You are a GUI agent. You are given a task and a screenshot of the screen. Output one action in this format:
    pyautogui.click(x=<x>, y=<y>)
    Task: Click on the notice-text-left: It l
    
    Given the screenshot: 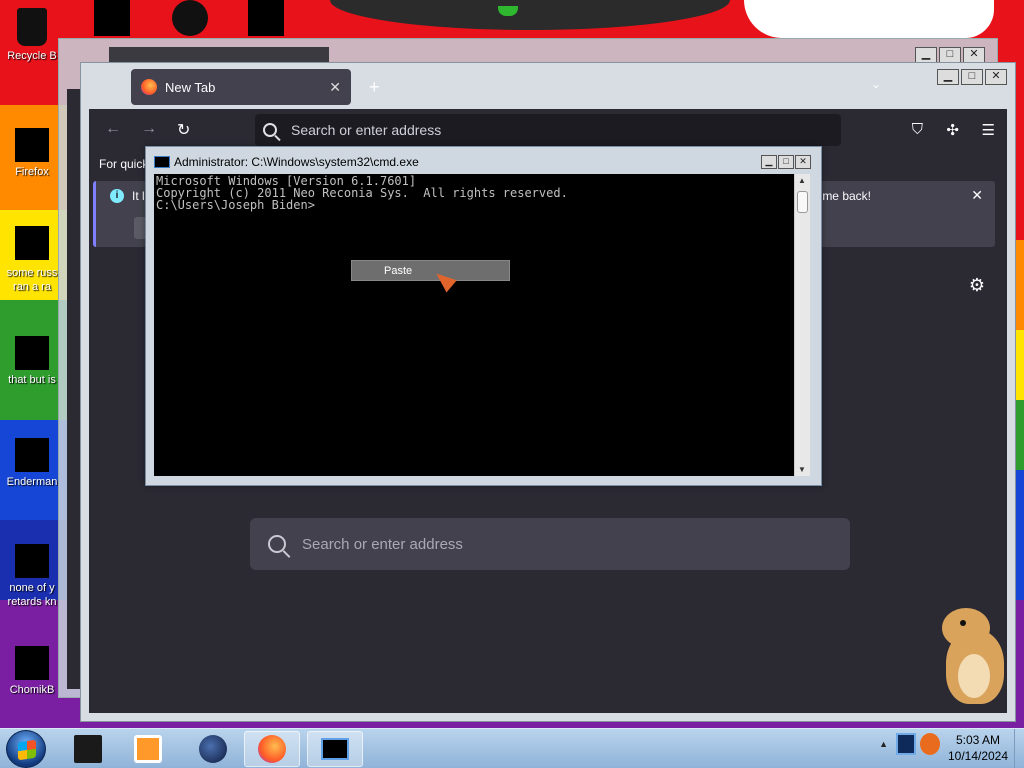 What is the action you would take?
    pyautogui.click(x=138, y=196)
    